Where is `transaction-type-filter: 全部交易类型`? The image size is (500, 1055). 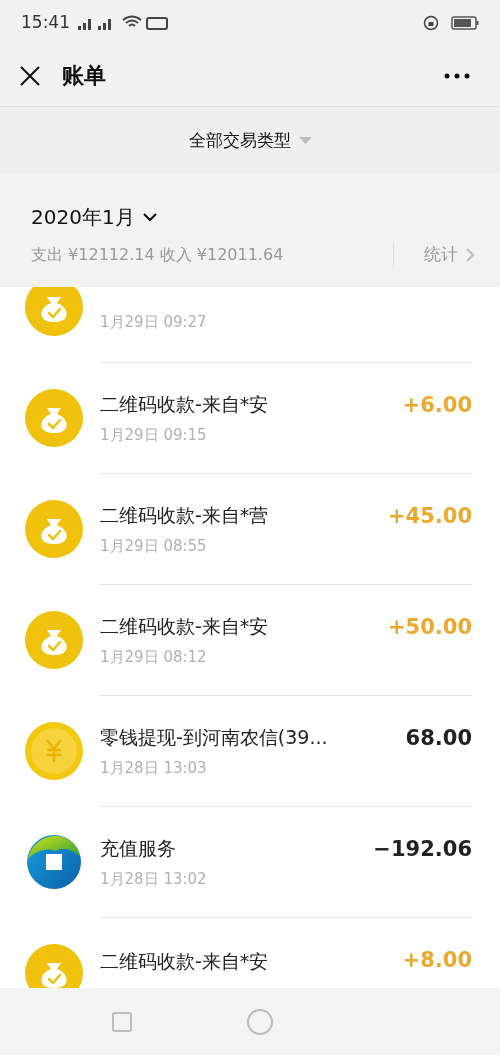 transaction-type-filter: 全部交易类型 is located at coordinates (250, 140).